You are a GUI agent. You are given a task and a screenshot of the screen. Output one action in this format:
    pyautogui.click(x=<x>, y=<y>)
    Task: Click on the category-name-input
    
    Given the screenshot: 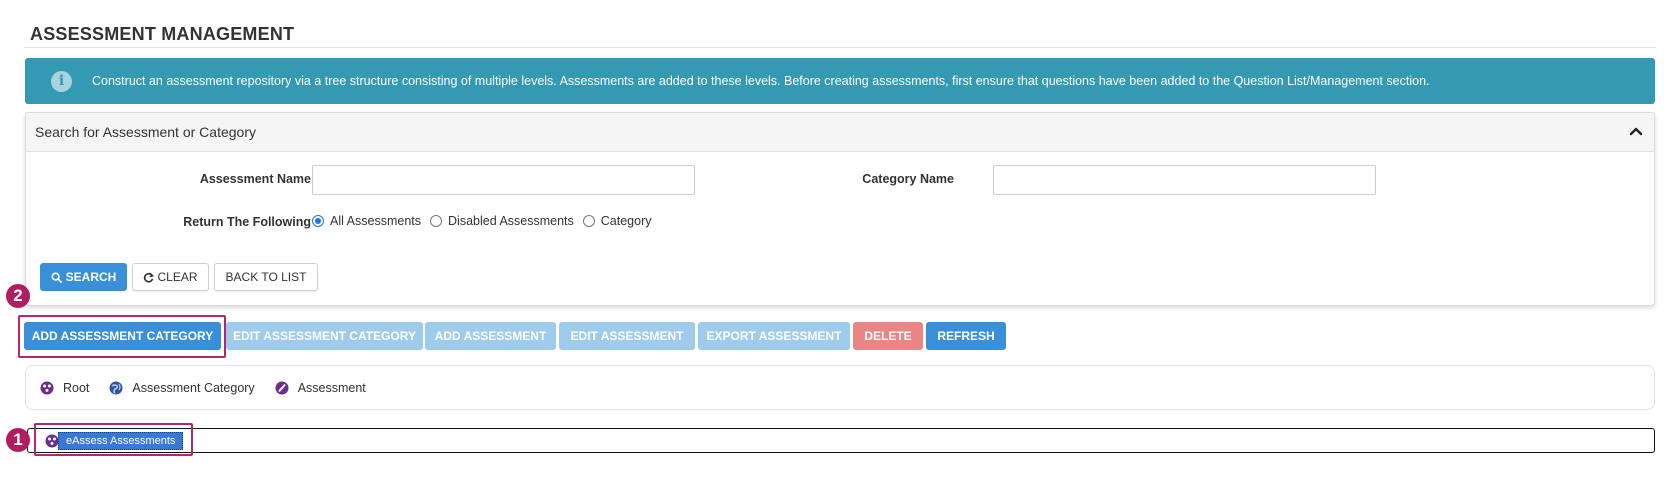 What is the action you would take?
    pyautogui.click(x=1184, y=180)
    